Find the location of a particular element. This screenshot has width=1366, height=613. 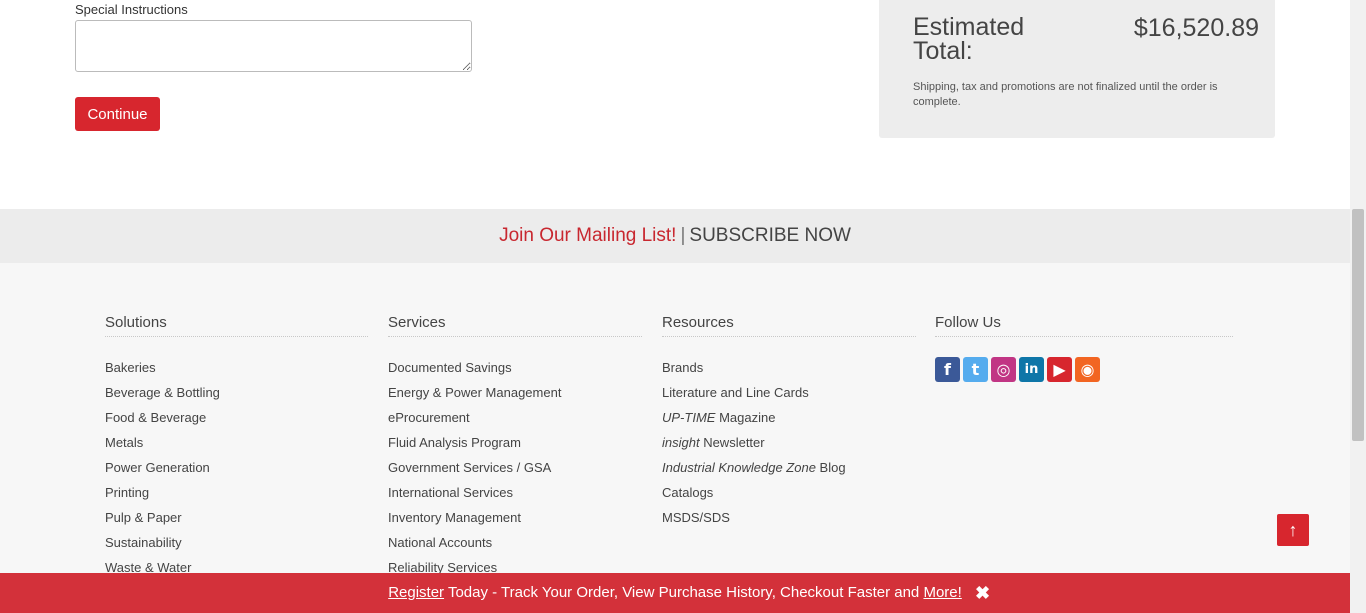

footer-solutions-link: Pulp & Paper is located at coordinates (236, 517).